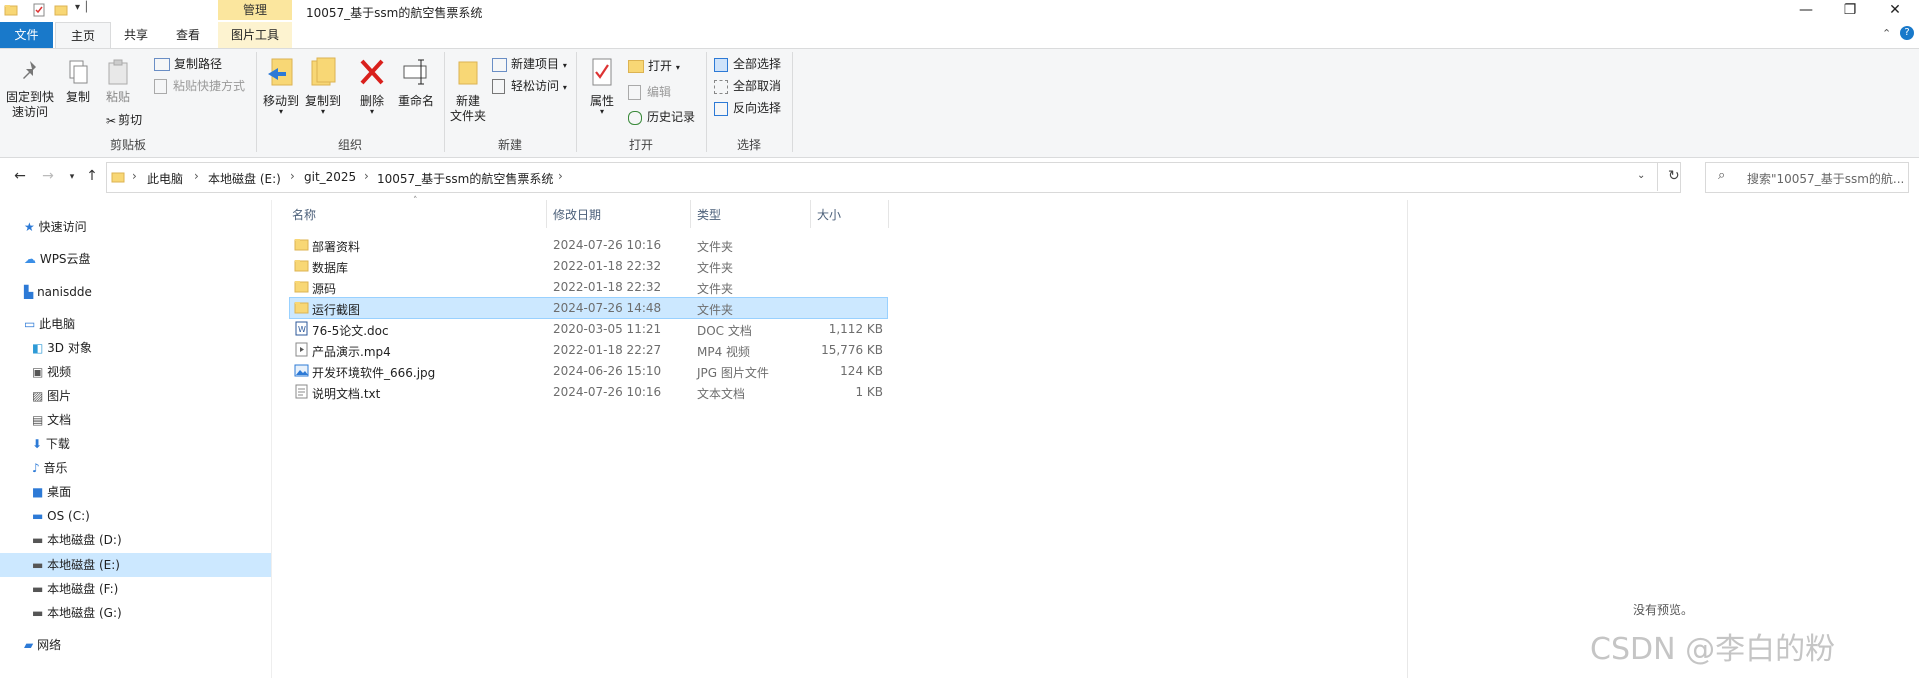  What do you see at coordinates (588, 287) in the screenshot?
I see `file-row: 源码 2022-01-18 22:32 文件夹` at bounding box center [588, 287].